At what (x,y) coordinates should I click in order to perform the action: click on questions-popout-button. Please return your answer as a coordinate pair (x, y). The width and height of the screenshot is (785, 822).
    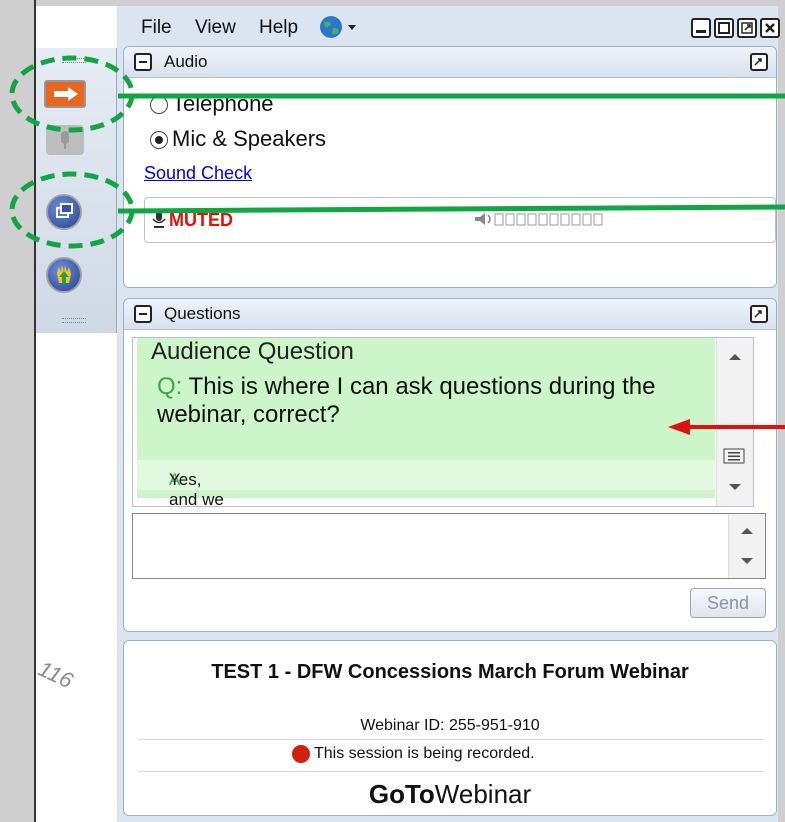
    Looking at the image, I should click on (759, 314).